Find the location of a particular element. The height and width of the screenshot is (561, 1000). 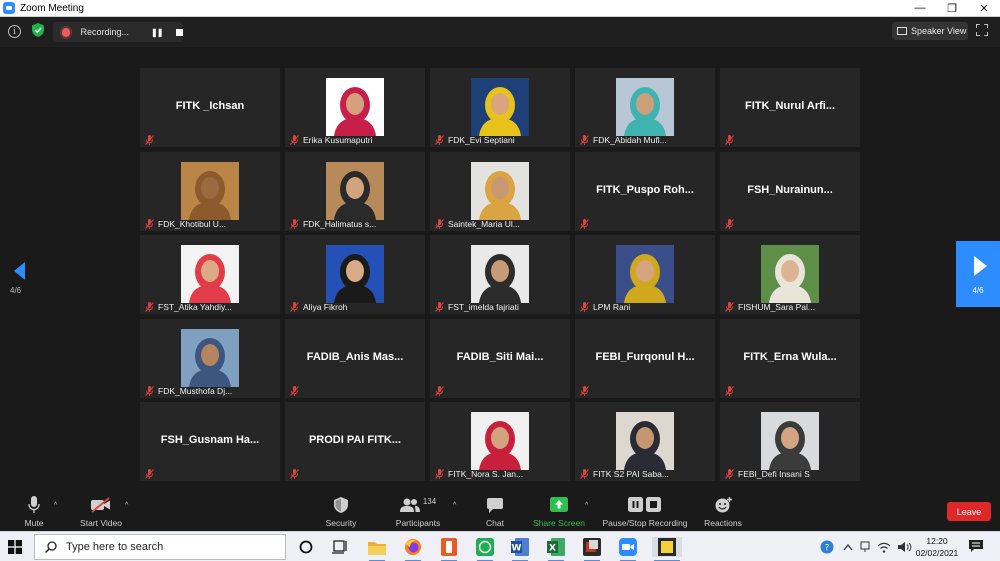

zoom-taskbar-icon is located at coordinates (628, 549).